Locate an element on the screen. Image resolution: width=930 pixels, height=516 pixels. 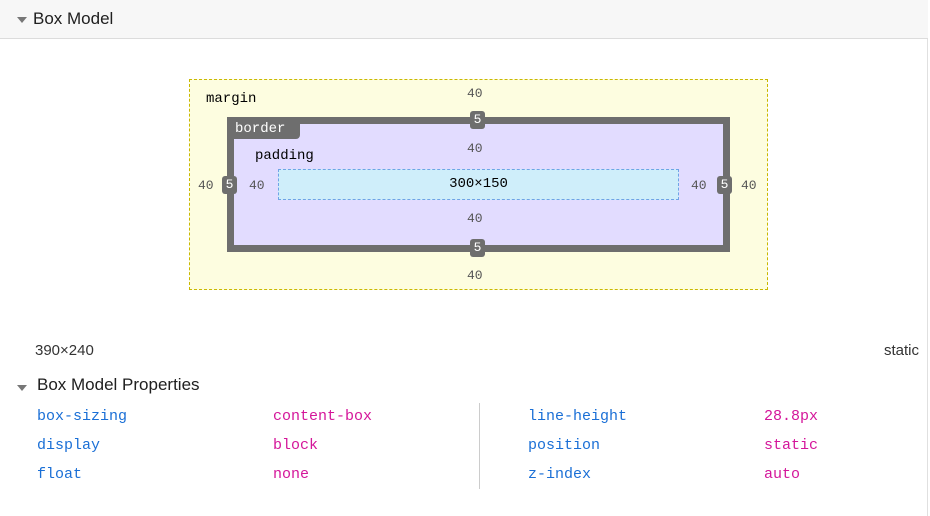
padding-left-value: 40 is located at coordinates (257, 185).